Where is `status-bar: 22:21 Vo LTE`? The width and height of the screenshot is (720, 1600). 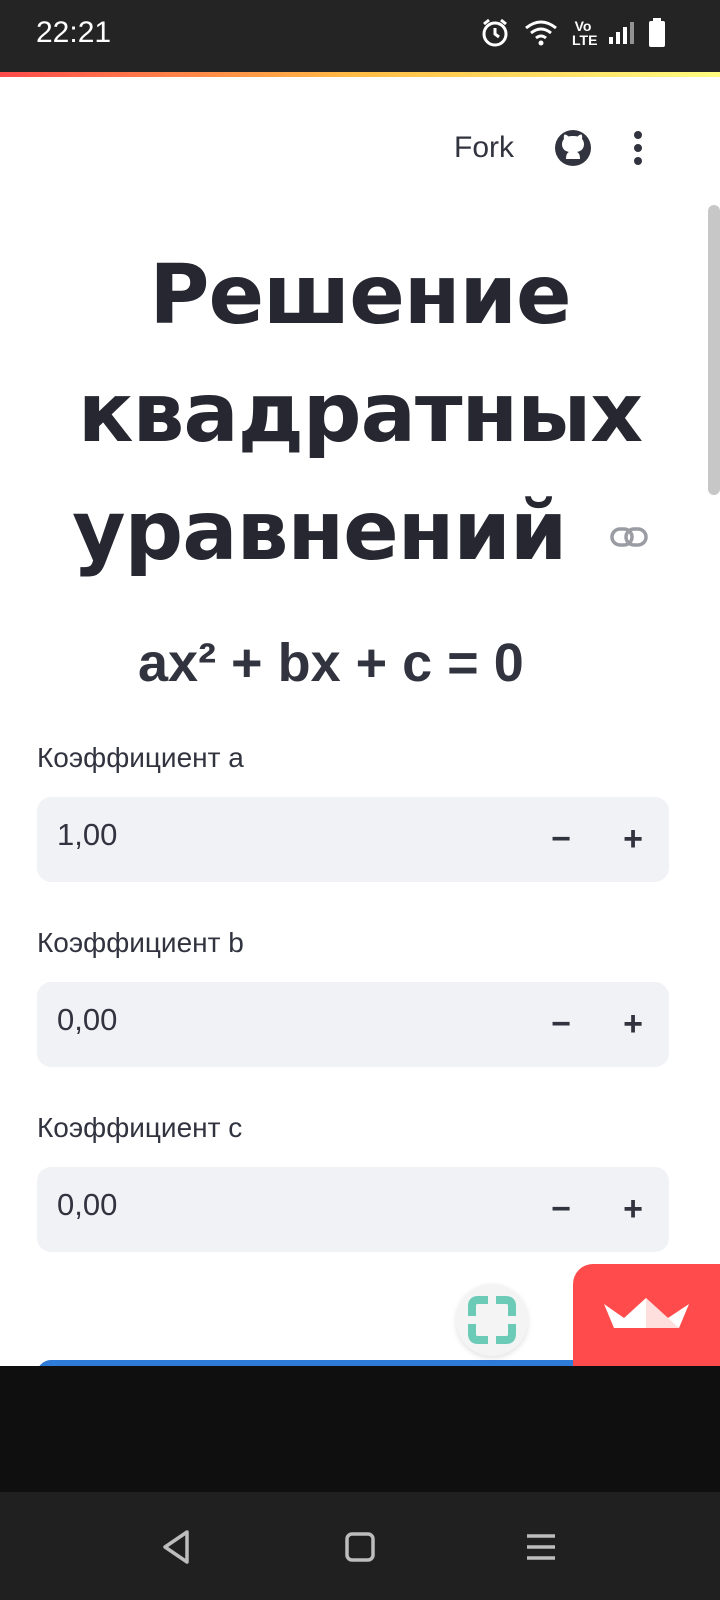
status-bar: 22:21 Vo LTE is located at coordinates (360, 36).